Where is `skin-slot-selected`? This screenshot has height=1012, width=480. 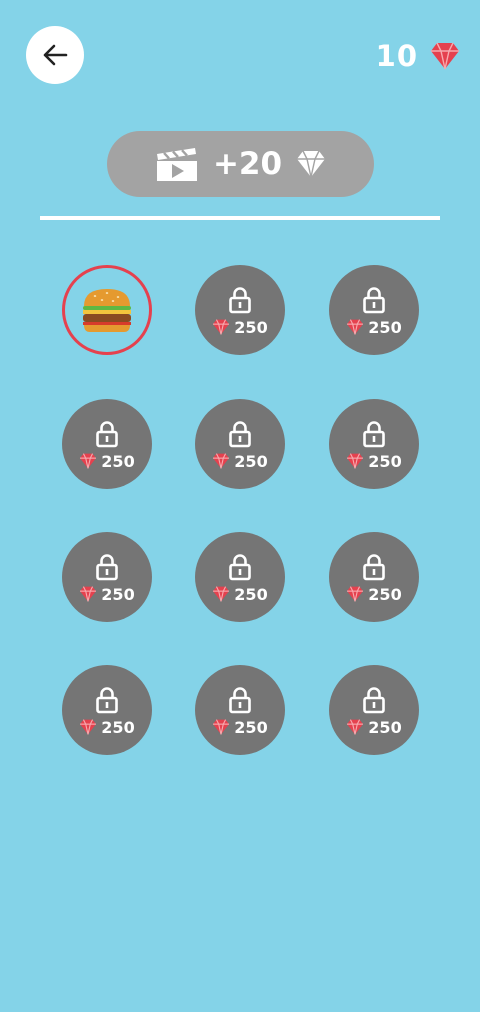 skin-slot-selected is located at coordinates (107, 310).